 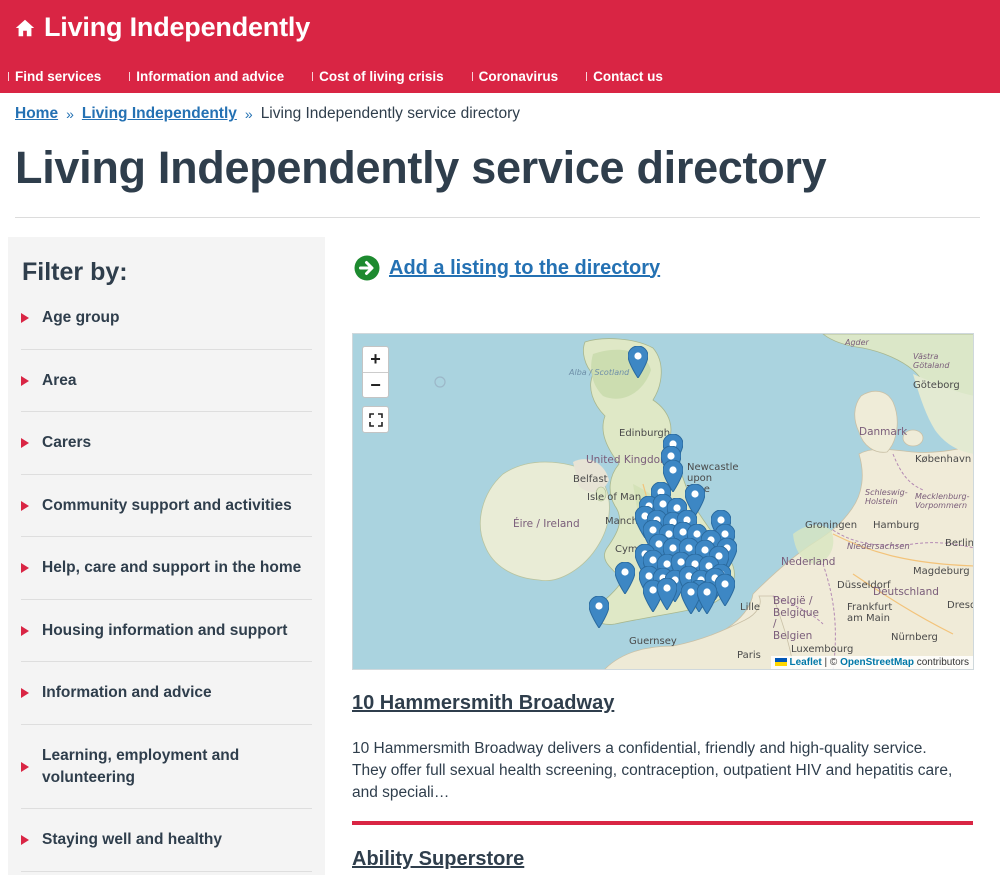 I want to click on breadcrumb-current: Living Independently service directory, so click(x=390, y=113).